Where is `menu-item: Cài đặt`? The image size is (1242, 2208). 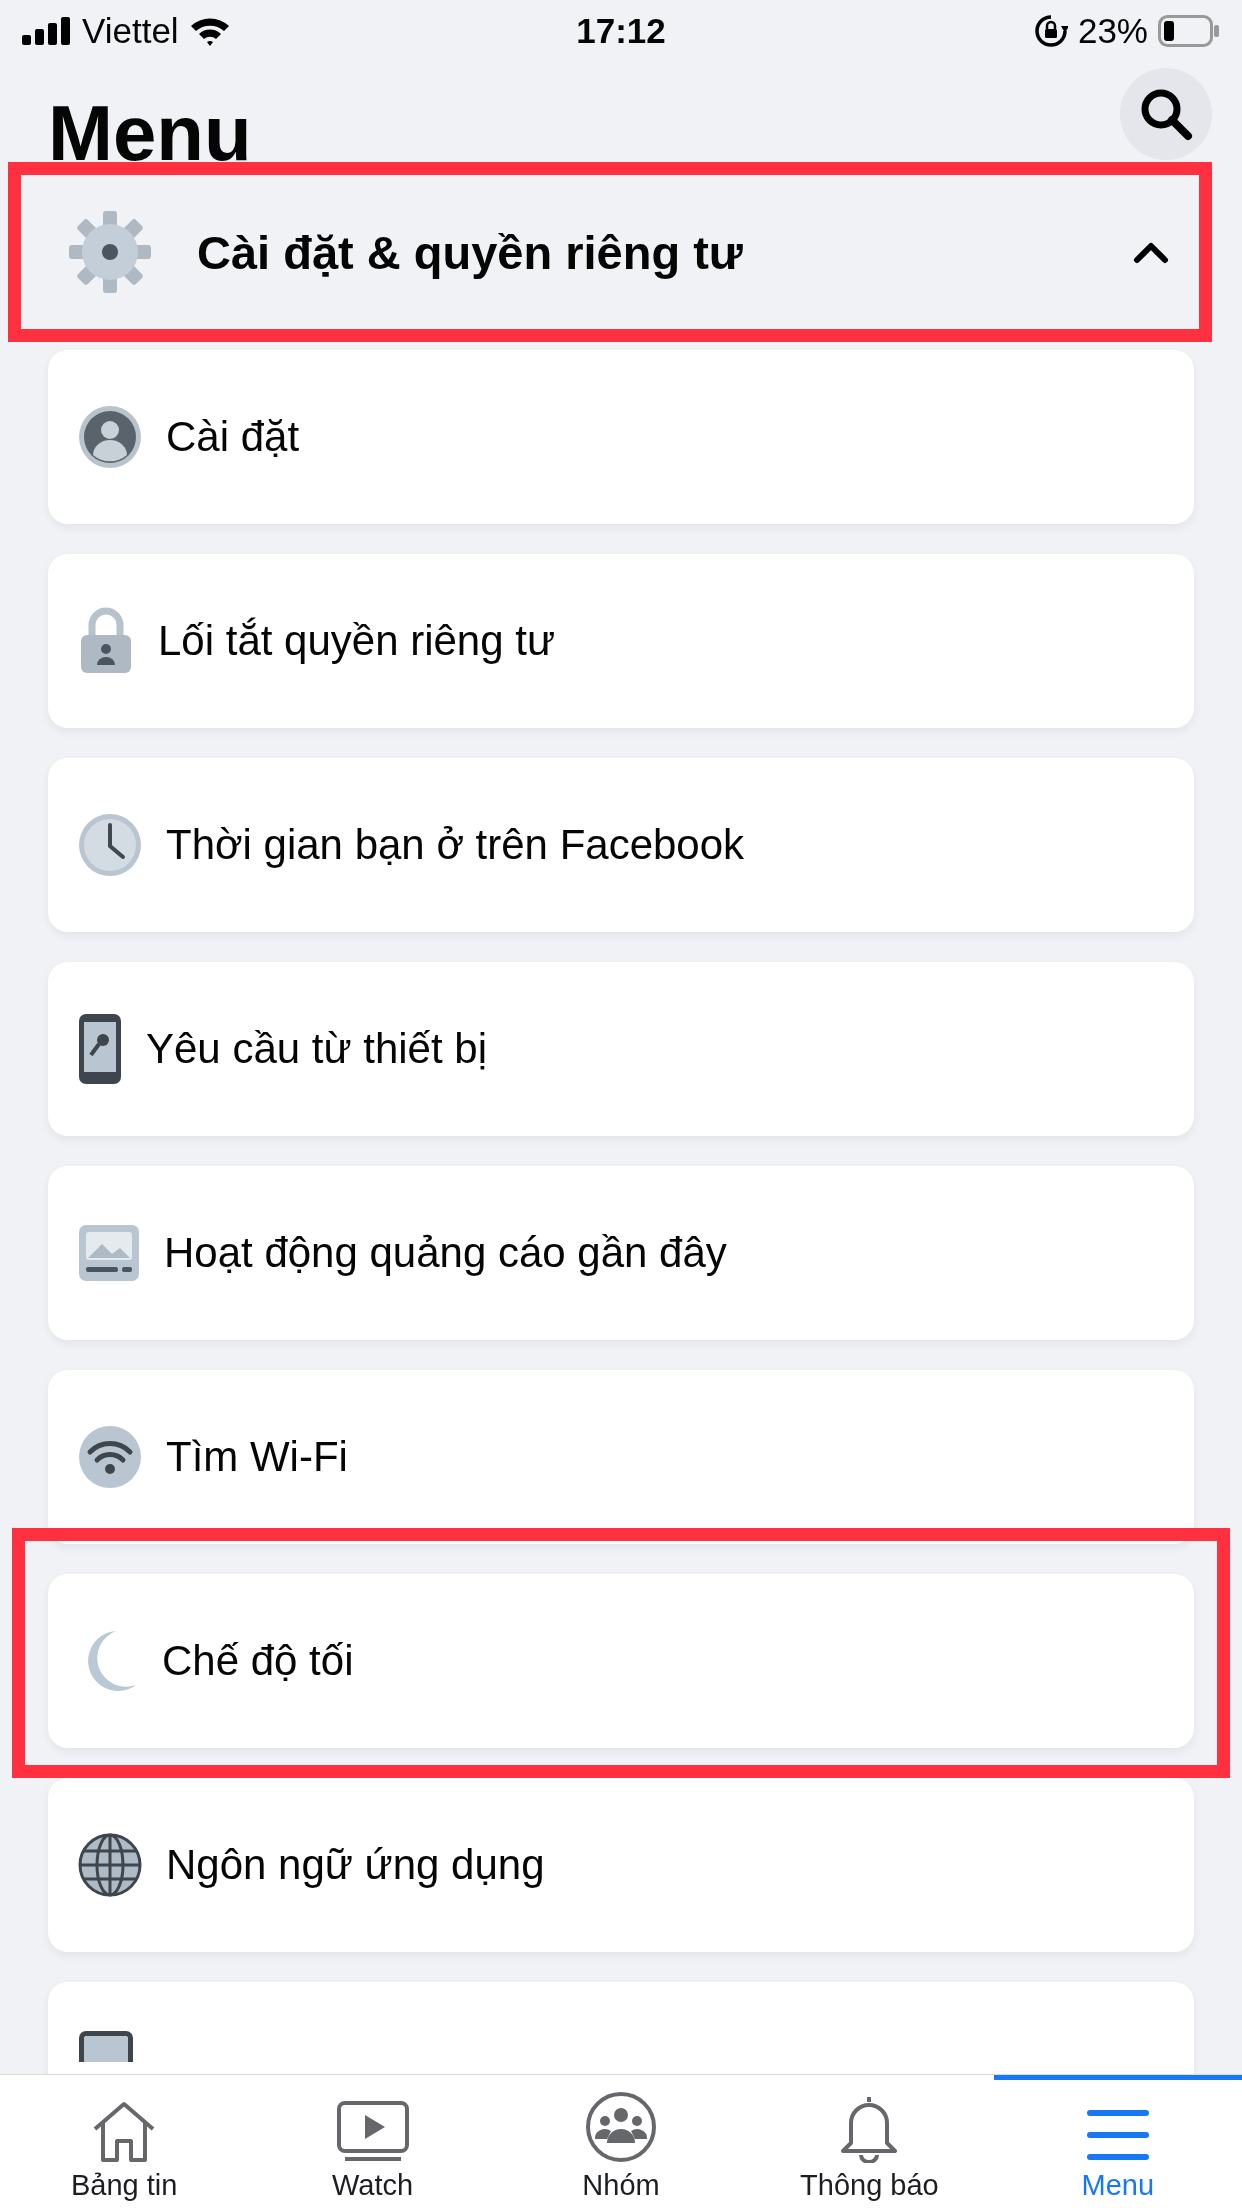 menu-item: Cài đặt is located at coordinates (621, 437).